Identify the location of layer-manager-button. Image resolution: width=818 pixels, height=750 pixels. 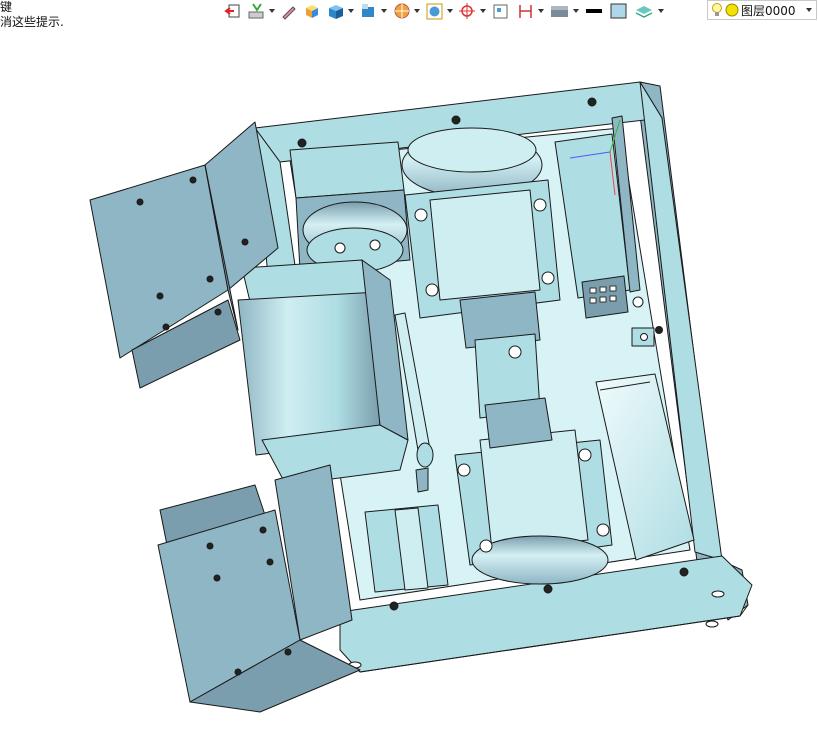
(649, 11).